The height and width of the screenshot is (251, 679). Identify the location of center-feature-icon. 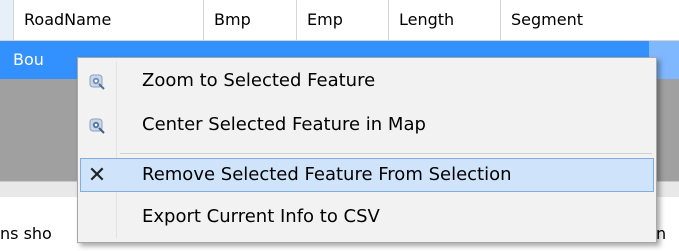
(97, 126).